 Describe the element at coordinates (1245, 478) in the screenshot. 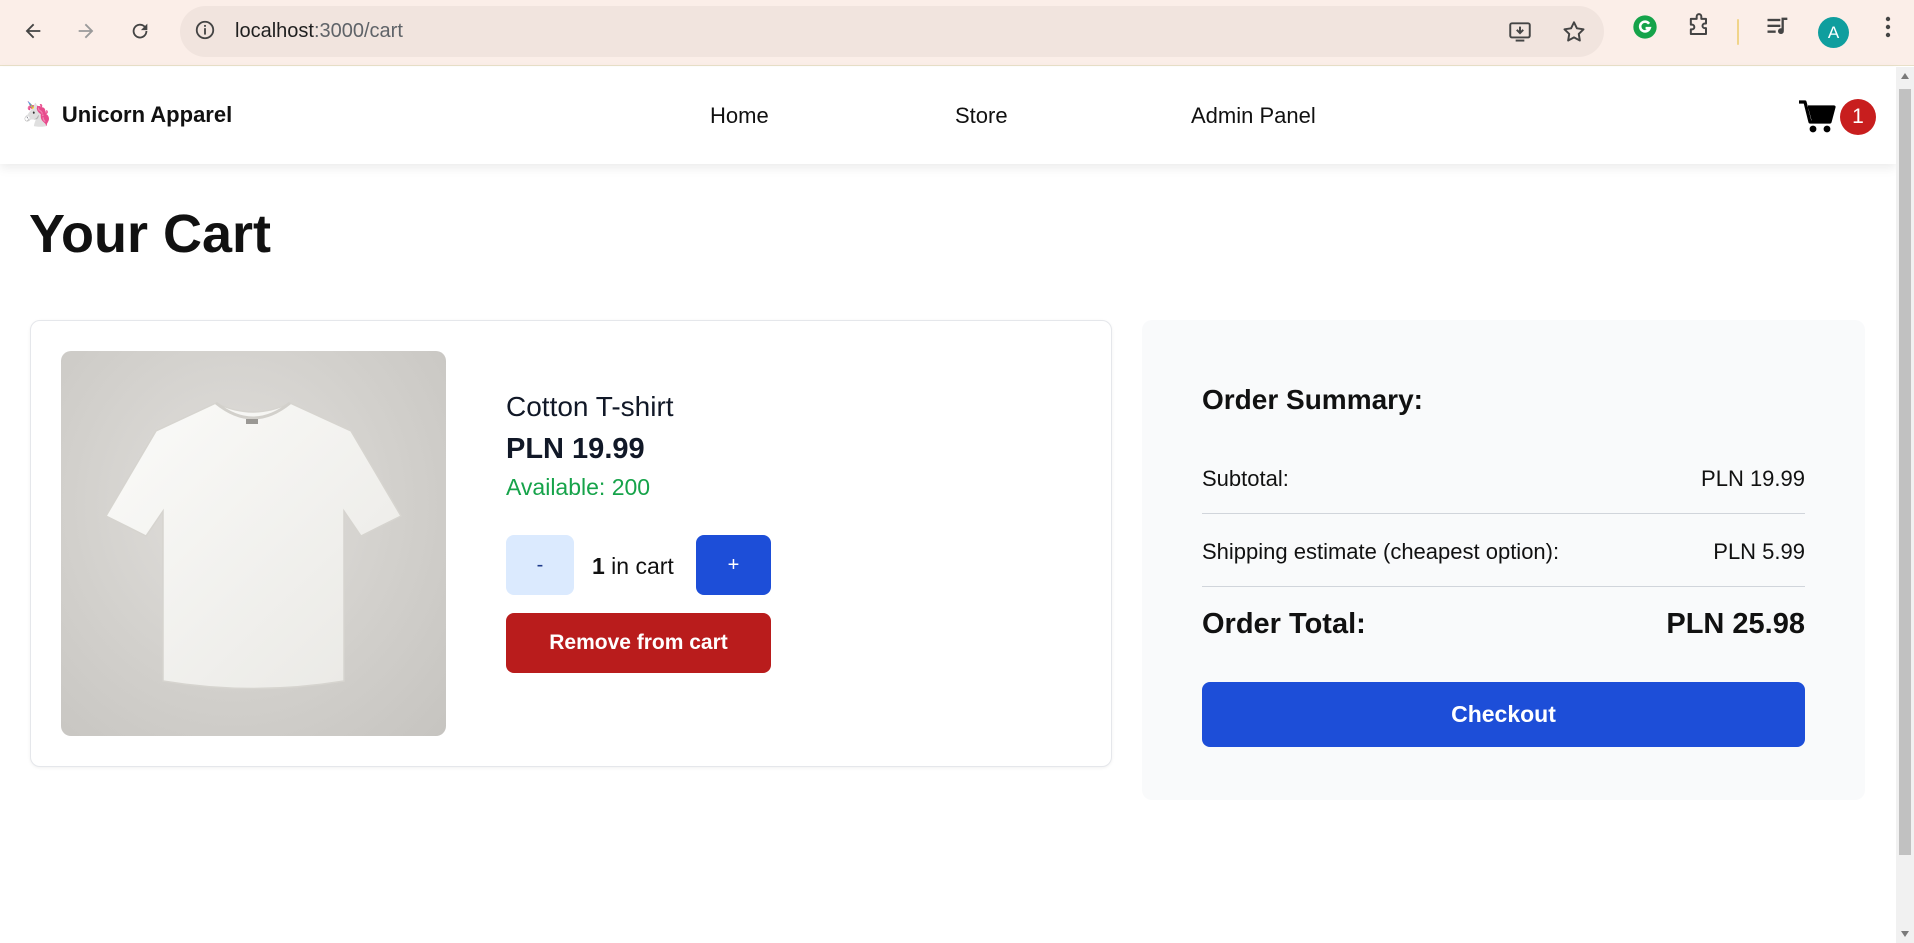

I see `subtotal-label: Subtotal:` at that location.